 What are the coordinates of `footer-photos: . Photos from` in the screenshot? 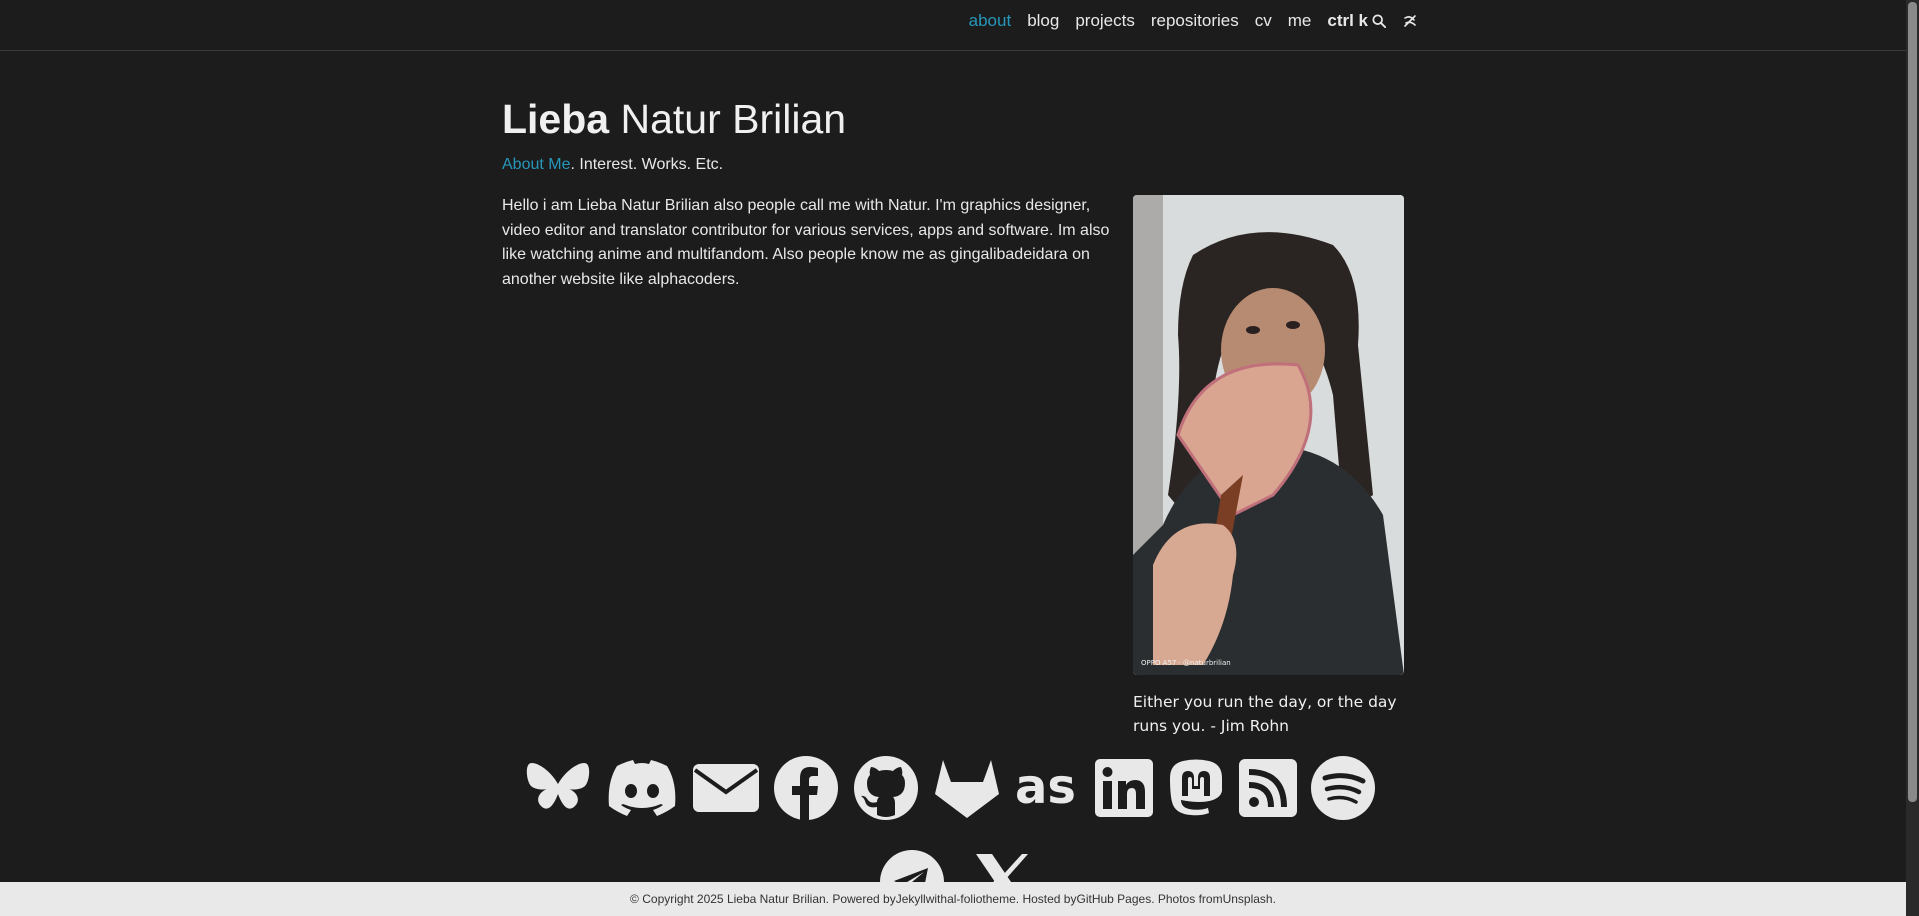 It's located at (1187, 899).